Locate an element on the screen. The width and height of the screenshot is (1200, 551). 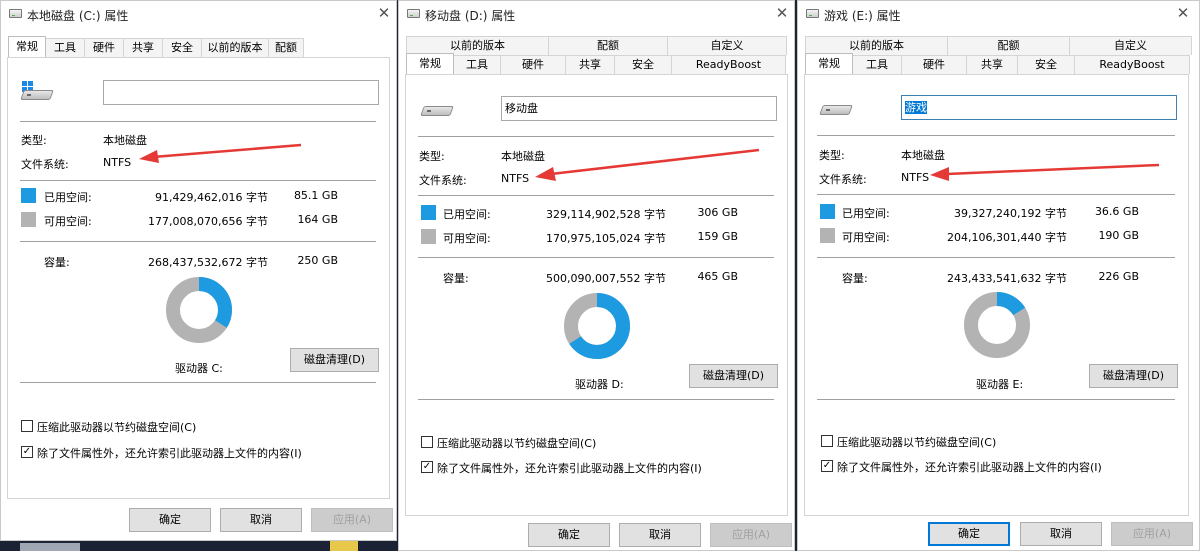
filesystem-value: NTFS is located at coordinates (915, 177).